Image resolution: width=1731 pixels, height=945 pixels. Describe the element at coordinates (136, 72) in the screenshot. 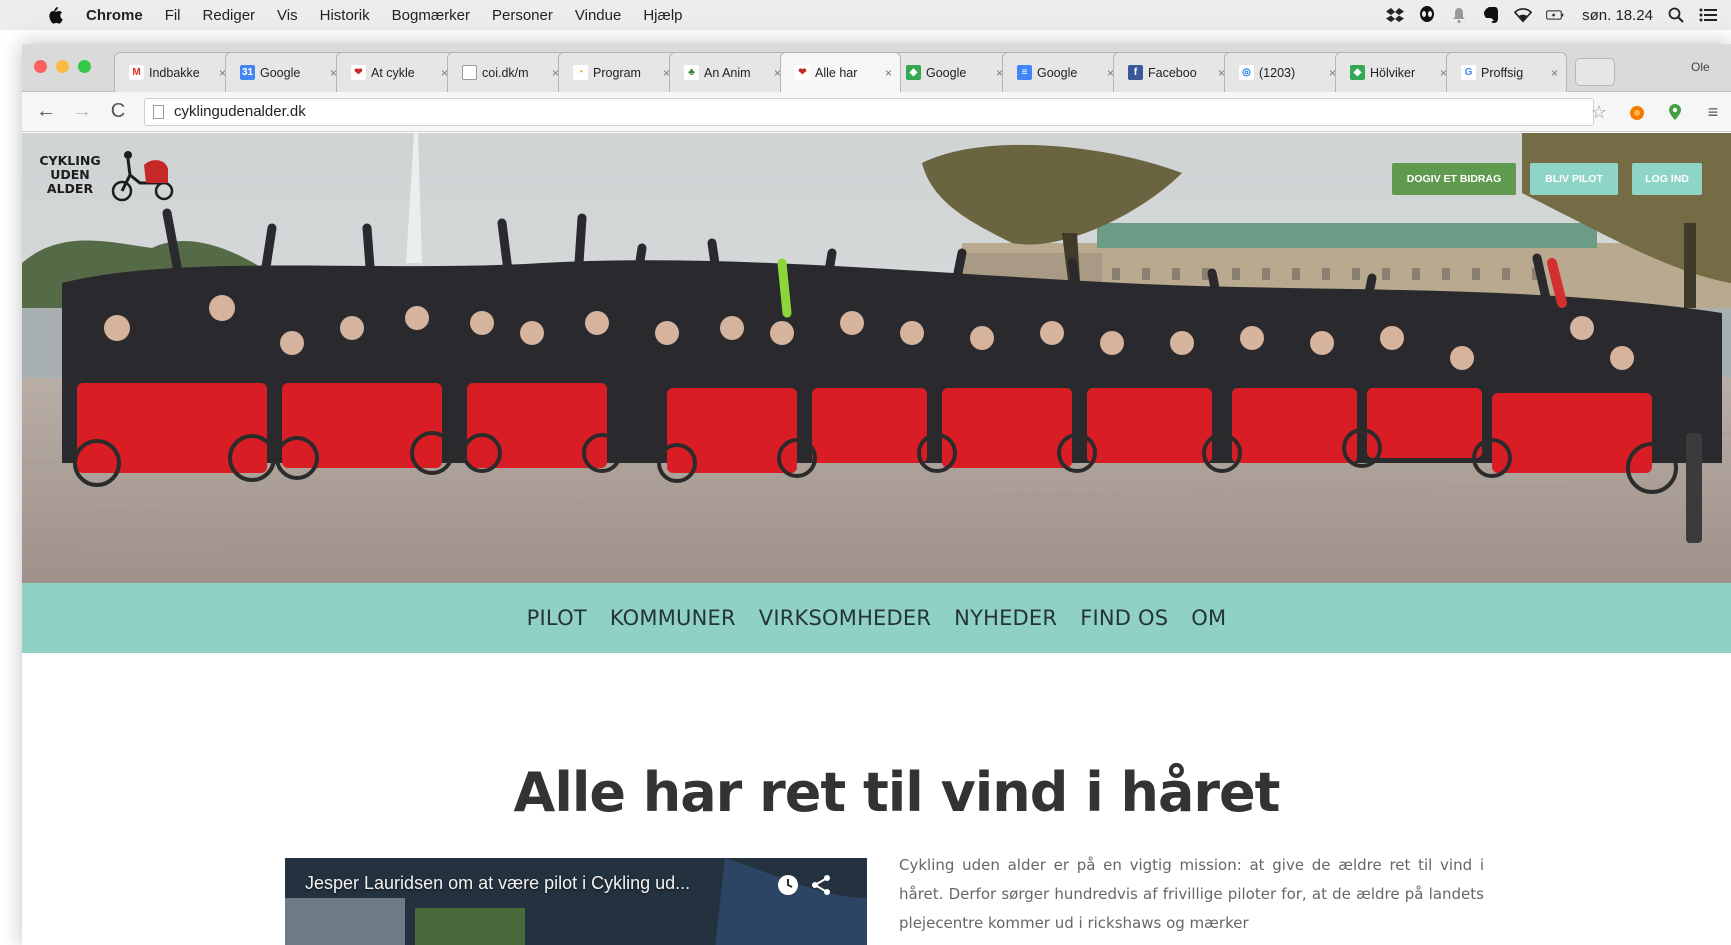

I see `gmail-icon: M` at that location.